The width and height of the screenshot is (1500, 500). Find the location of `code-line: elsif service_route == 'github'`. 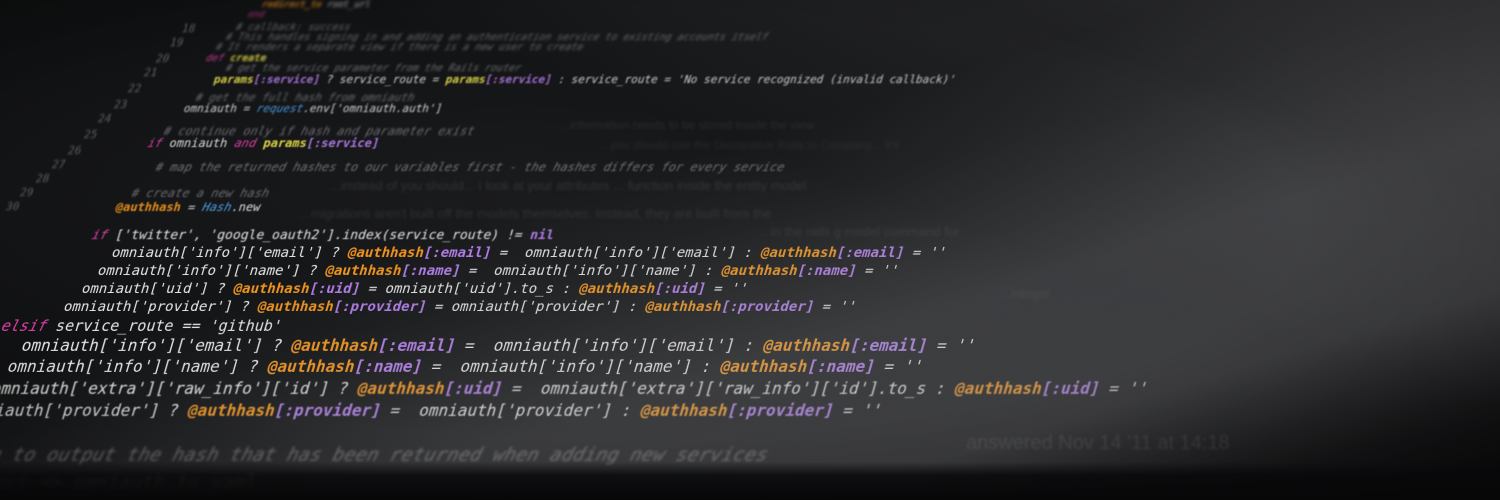

code-line: elsif service_route == 'github' is located at coordinates (142, 326).